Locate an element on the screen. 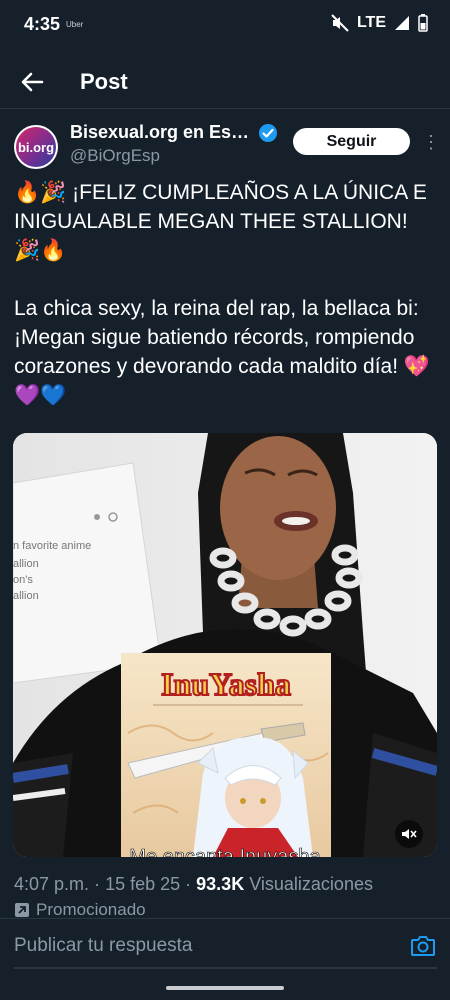  signal-icon is located at coordinates (402, 23).